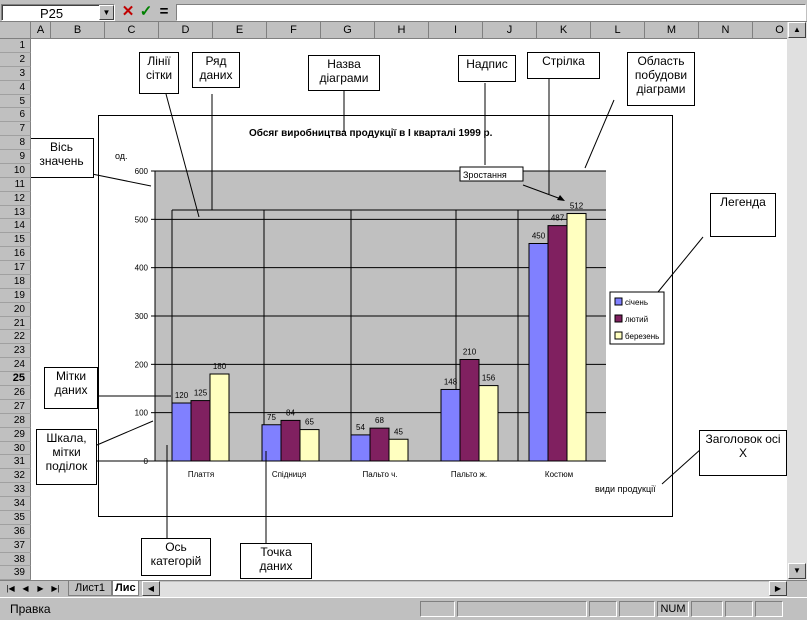  I want to click on callout-data-labels: Мітки даних, so click(71, 388).